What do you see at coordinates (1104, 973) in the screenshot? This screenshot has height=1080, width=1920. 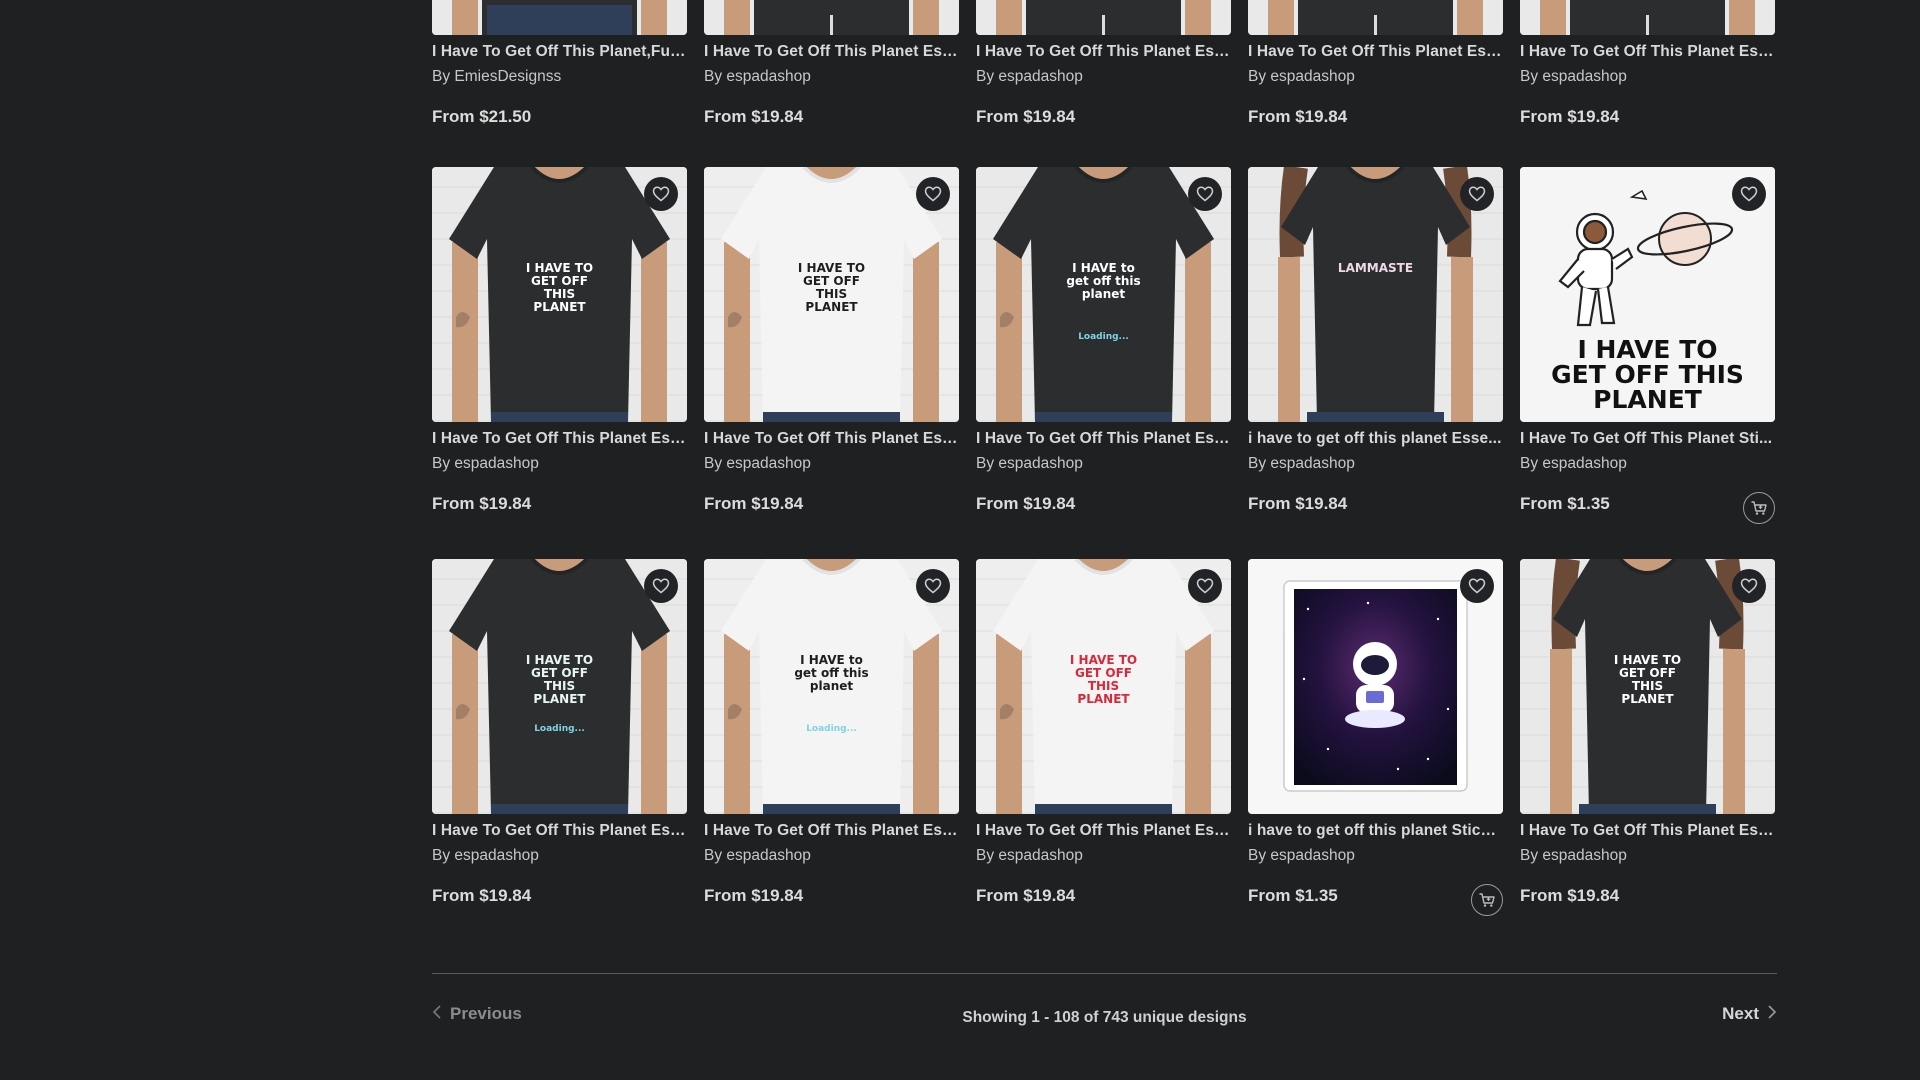 I see `divider` at bounding box center [1104, 973].